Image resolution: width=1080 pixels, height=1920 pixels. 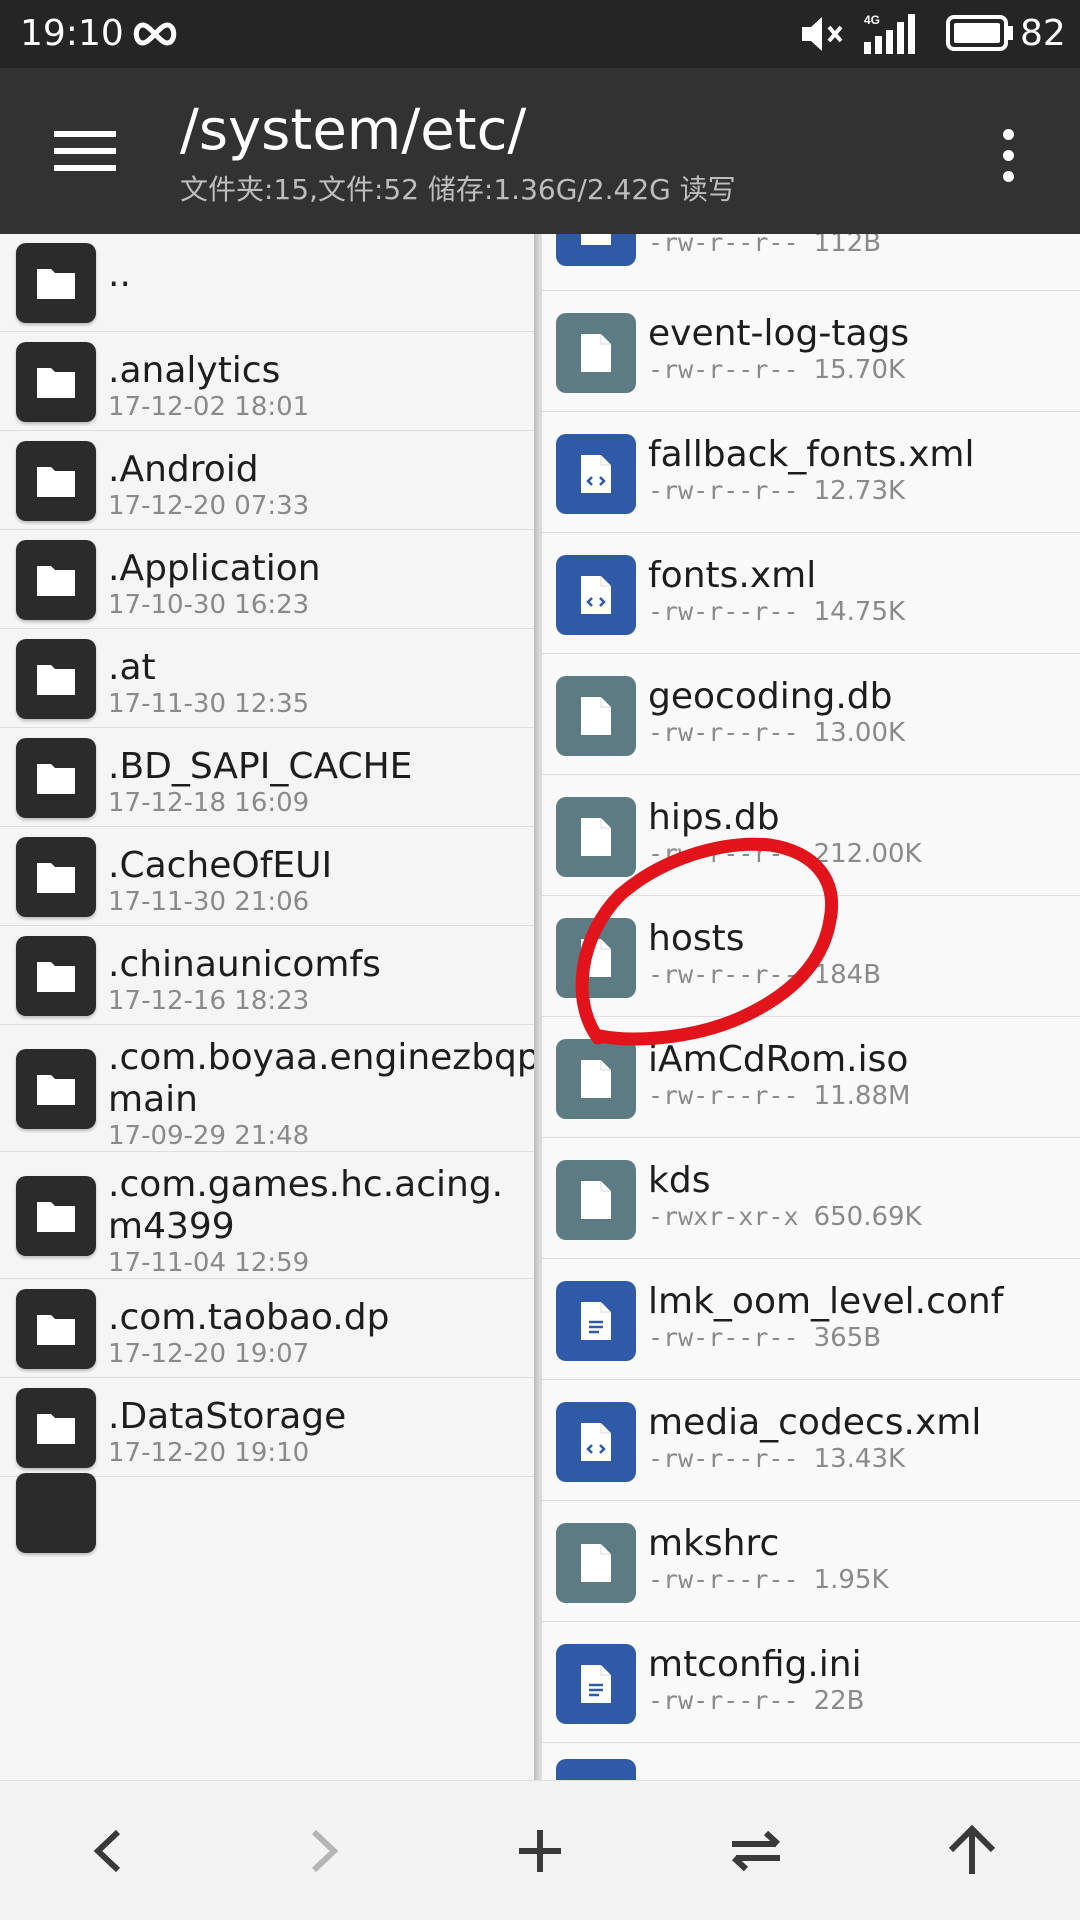 What do you see at coordinates (851, 1580) in the screenshot?
I see `file-size: 1.95K` at bounding box center [851, 1580].